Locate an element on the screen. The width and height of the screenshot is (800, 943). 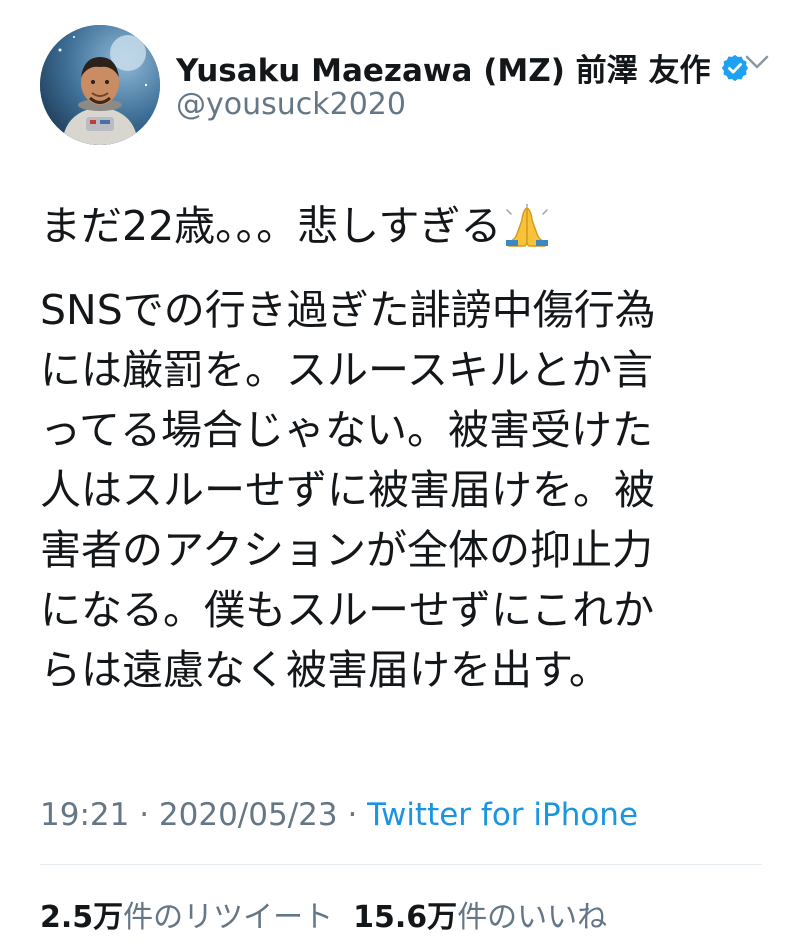
author-name-row: Yusaku Maezawa (MZ) 前澤 友作 is located at coordinates (463, 67).